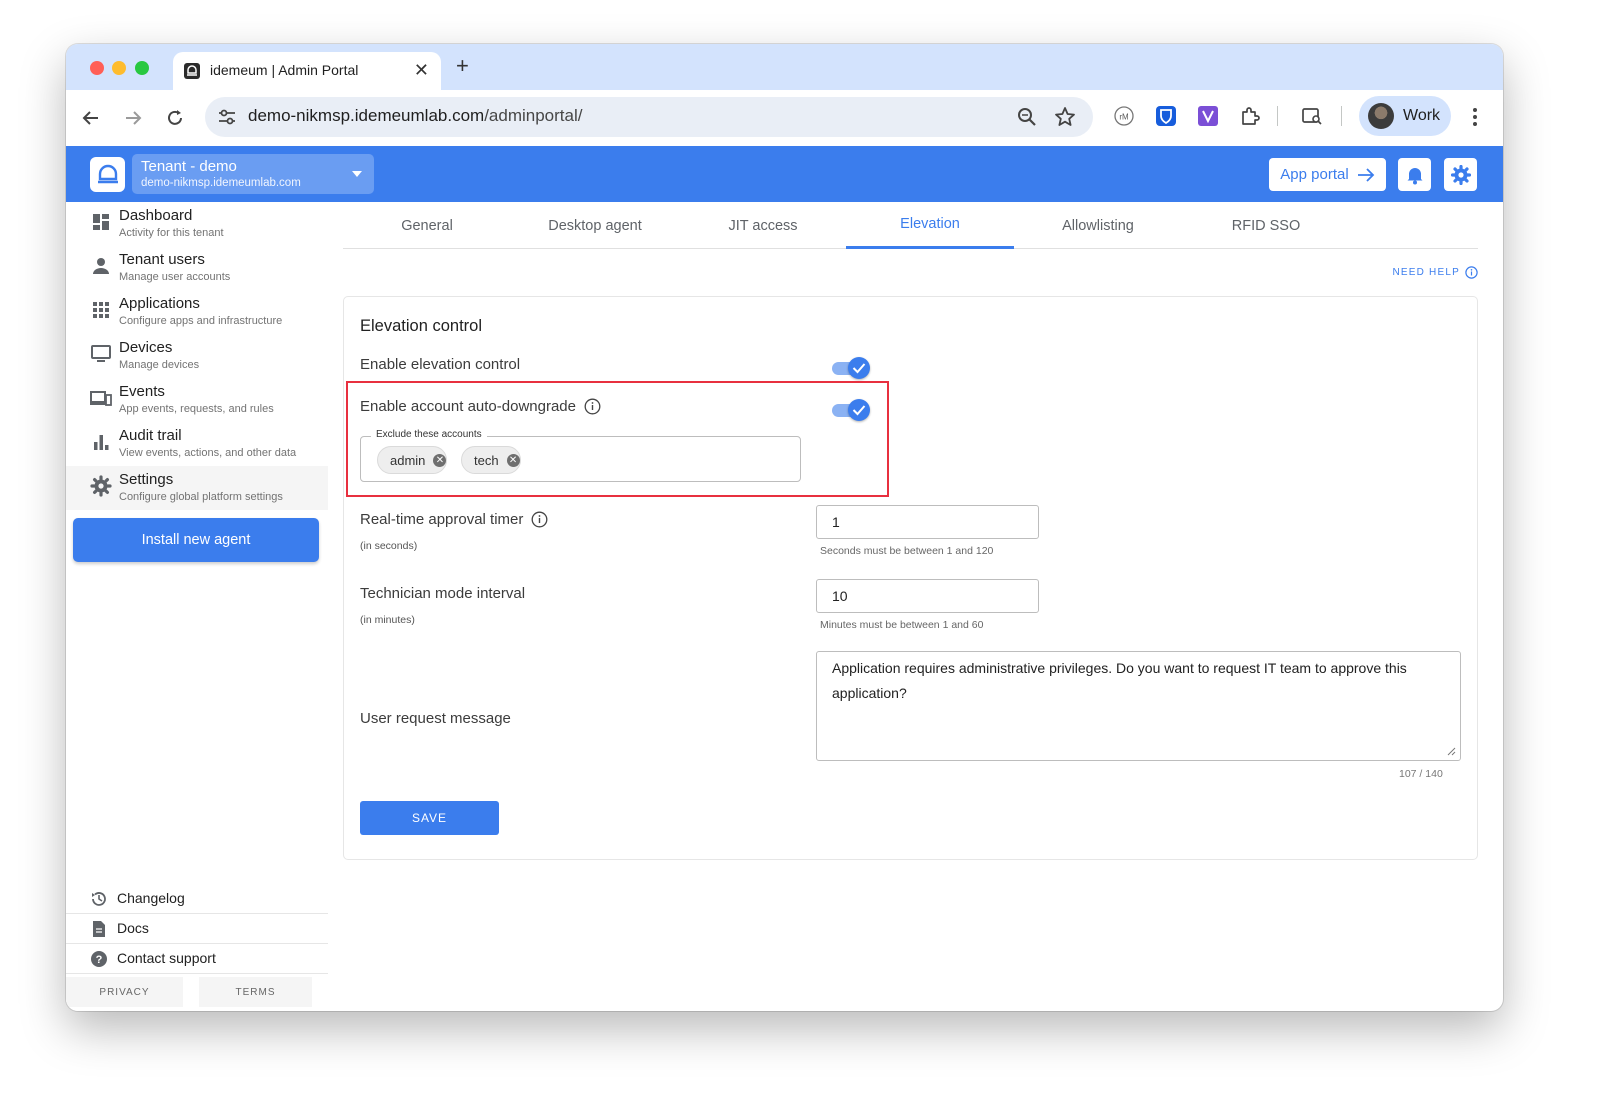 Image resolution: width=1600 pixels, height=1119 pixels. I want to click on sidebar-item-title: Audit trail, so click(150, 435).